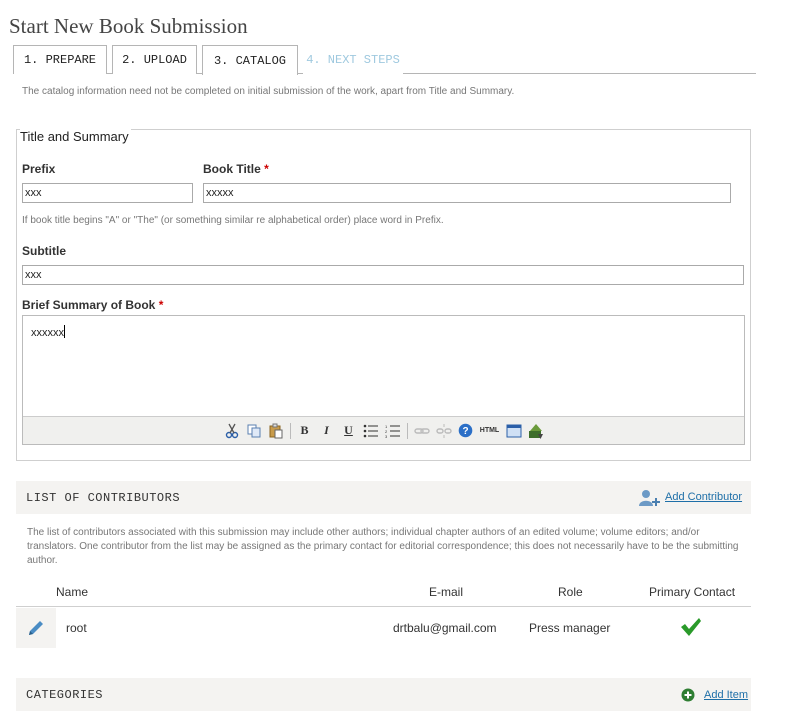 The height and width of the screenshot is (722, 812). I want to click on summary-label: Brief Summary of Book *, so click(93, 305).